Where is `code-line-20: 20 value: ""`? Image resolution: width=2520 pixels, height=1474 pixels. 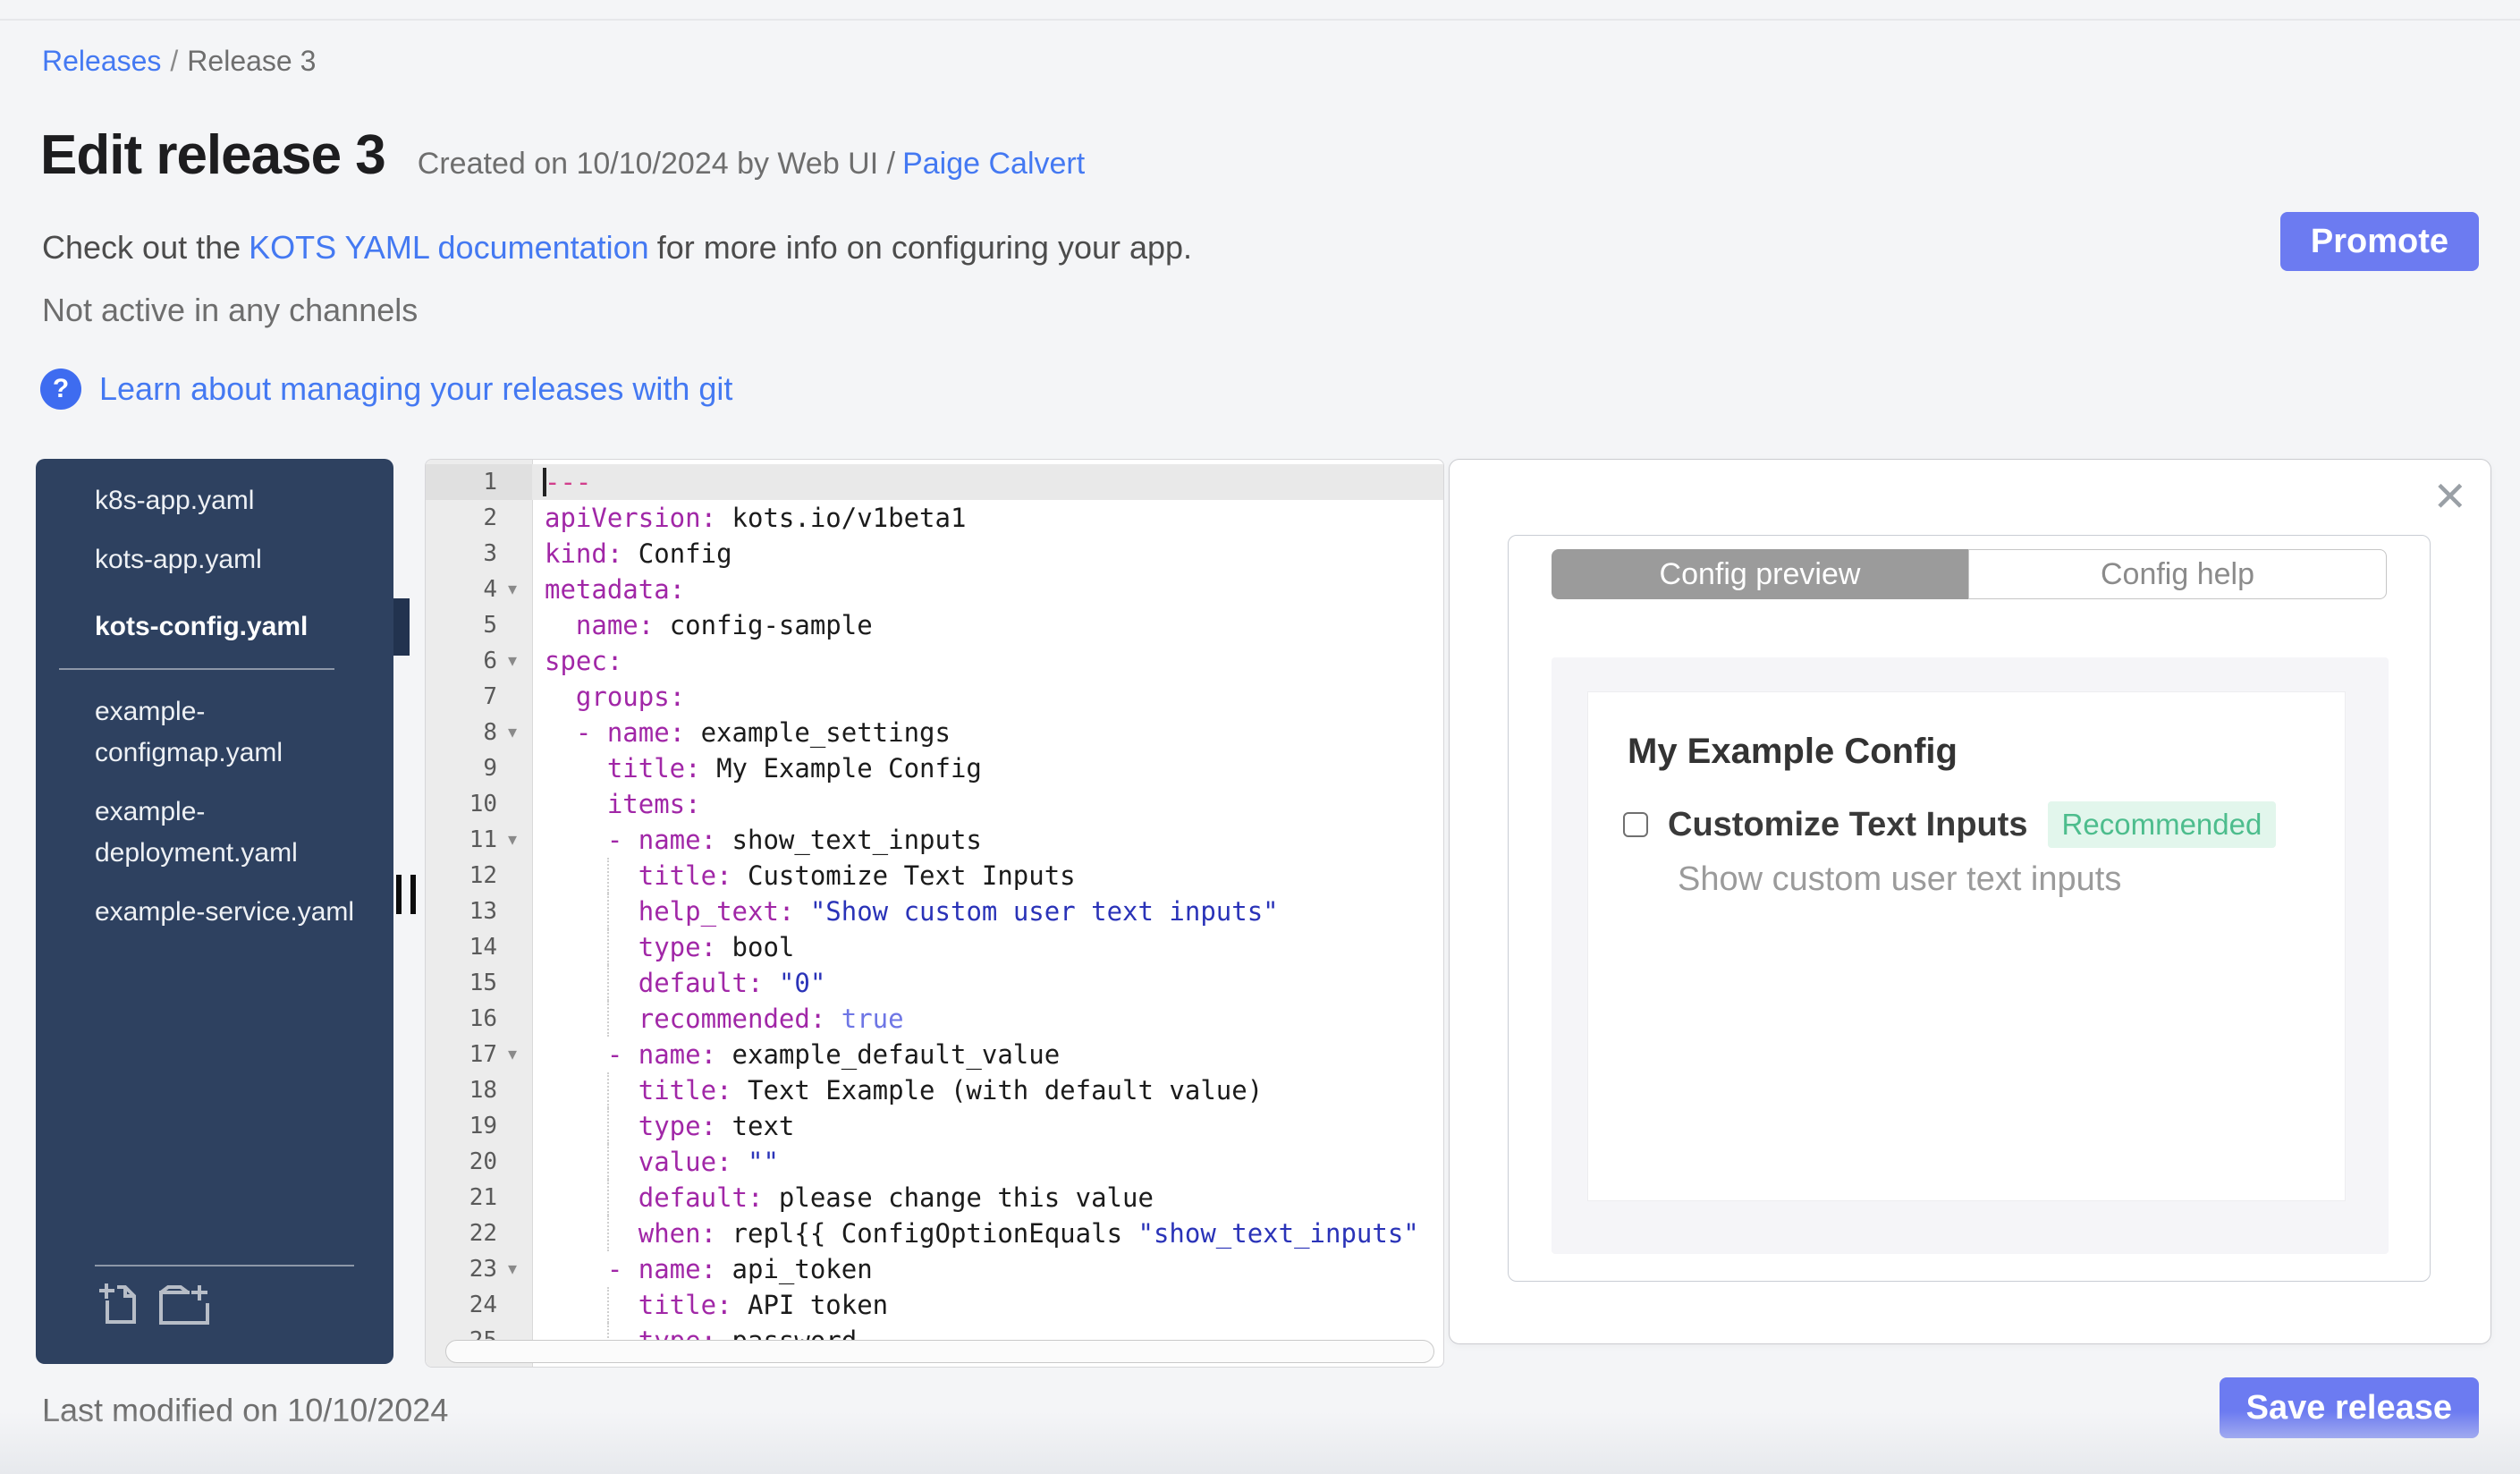
code-line-20: 20 value: "" is located at coordinates (935, 1162).